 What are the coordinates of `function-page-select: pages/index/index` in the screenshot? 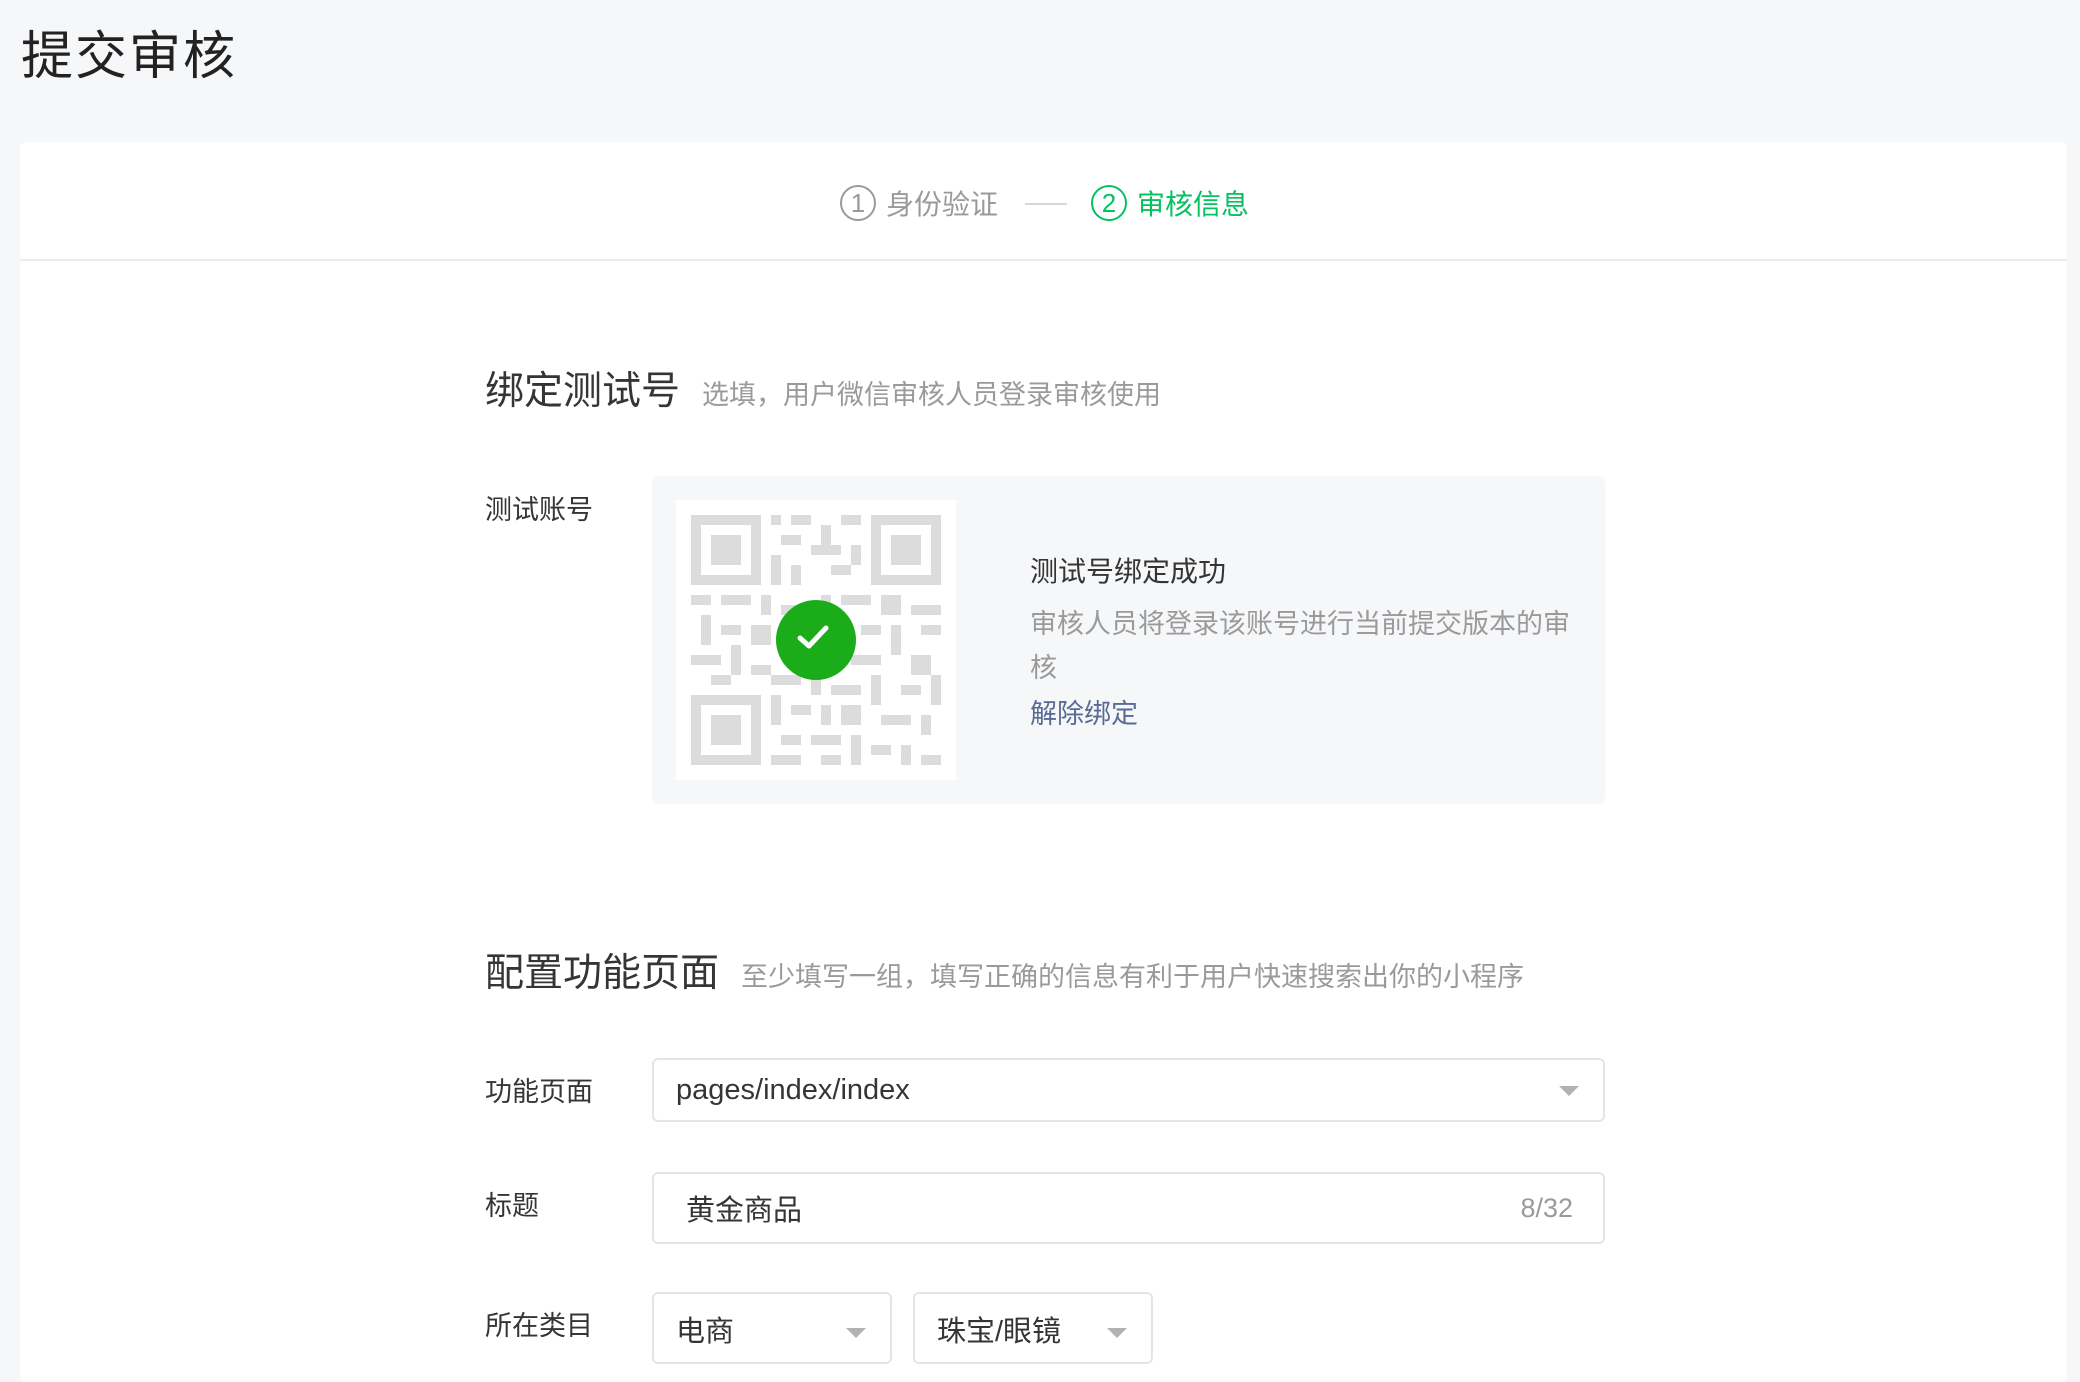 It's located at (1128, 1090).